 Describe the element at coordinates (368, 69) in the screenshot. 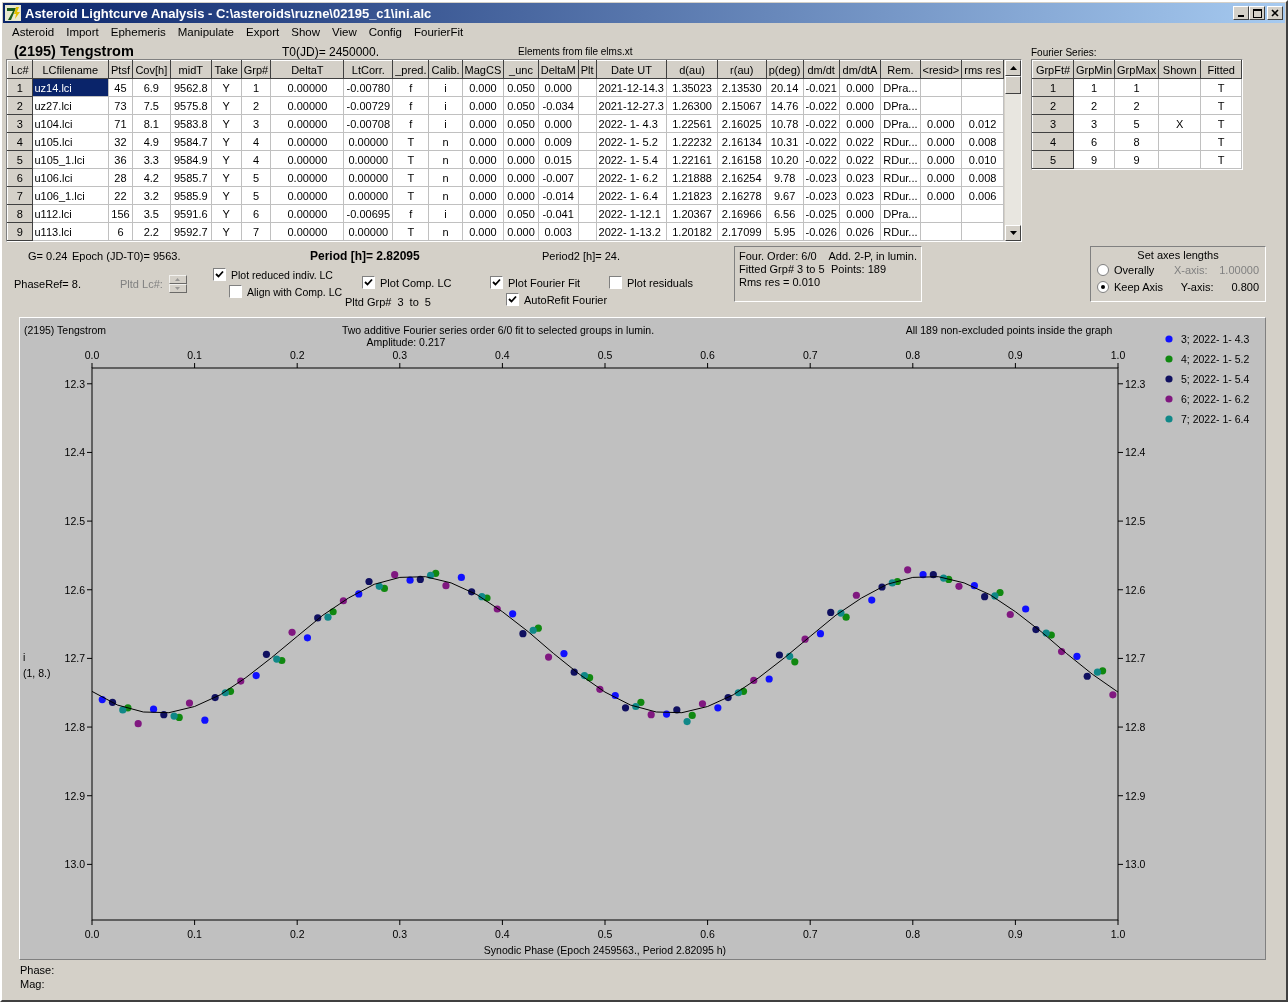

I see `column-header: LtCorr.` at that location.